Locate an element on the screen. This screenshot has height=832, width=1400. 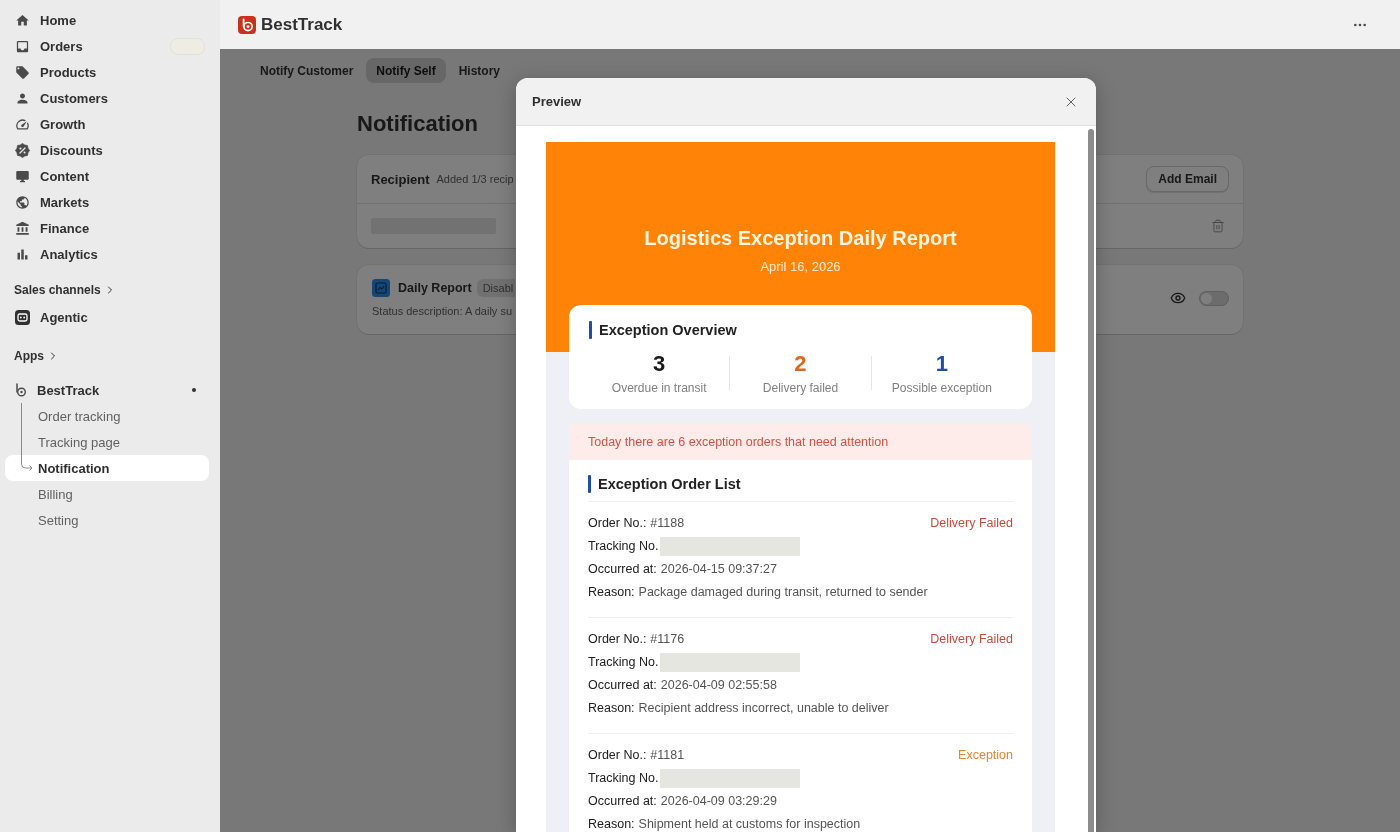
percent-badge-icon is located at coordinates (22, 150).